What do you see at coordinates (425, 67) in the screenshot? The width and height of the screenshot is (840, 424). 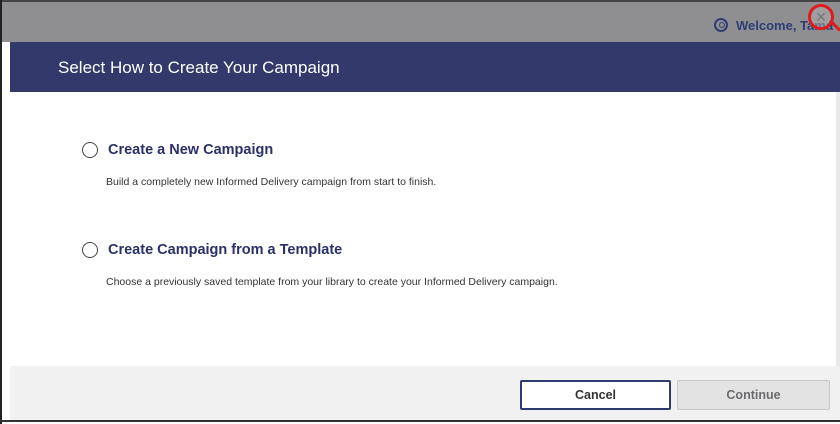 I see `dialog-header: Select How to Create Your Campaign` at bounding box center [425, 67].